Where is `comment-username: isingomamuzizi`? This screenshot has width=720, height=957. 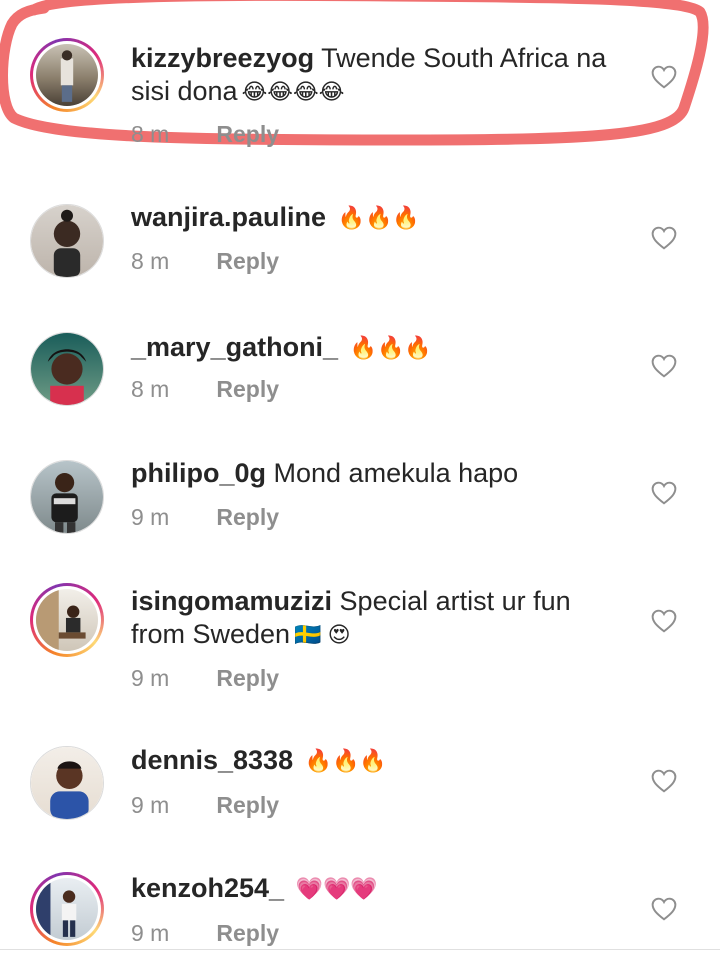 comment-username: isingomamuzizi is located at coordinates (231, 601).